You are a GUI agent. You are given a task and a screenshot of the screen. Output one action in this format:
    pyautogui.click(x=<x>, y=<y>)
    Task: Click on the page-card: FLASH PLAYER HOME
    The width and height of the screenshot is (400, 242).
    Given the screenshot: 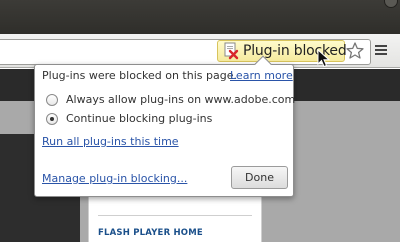 What is the action you would take?
    pyautogui.click(x=175, y=219)
    